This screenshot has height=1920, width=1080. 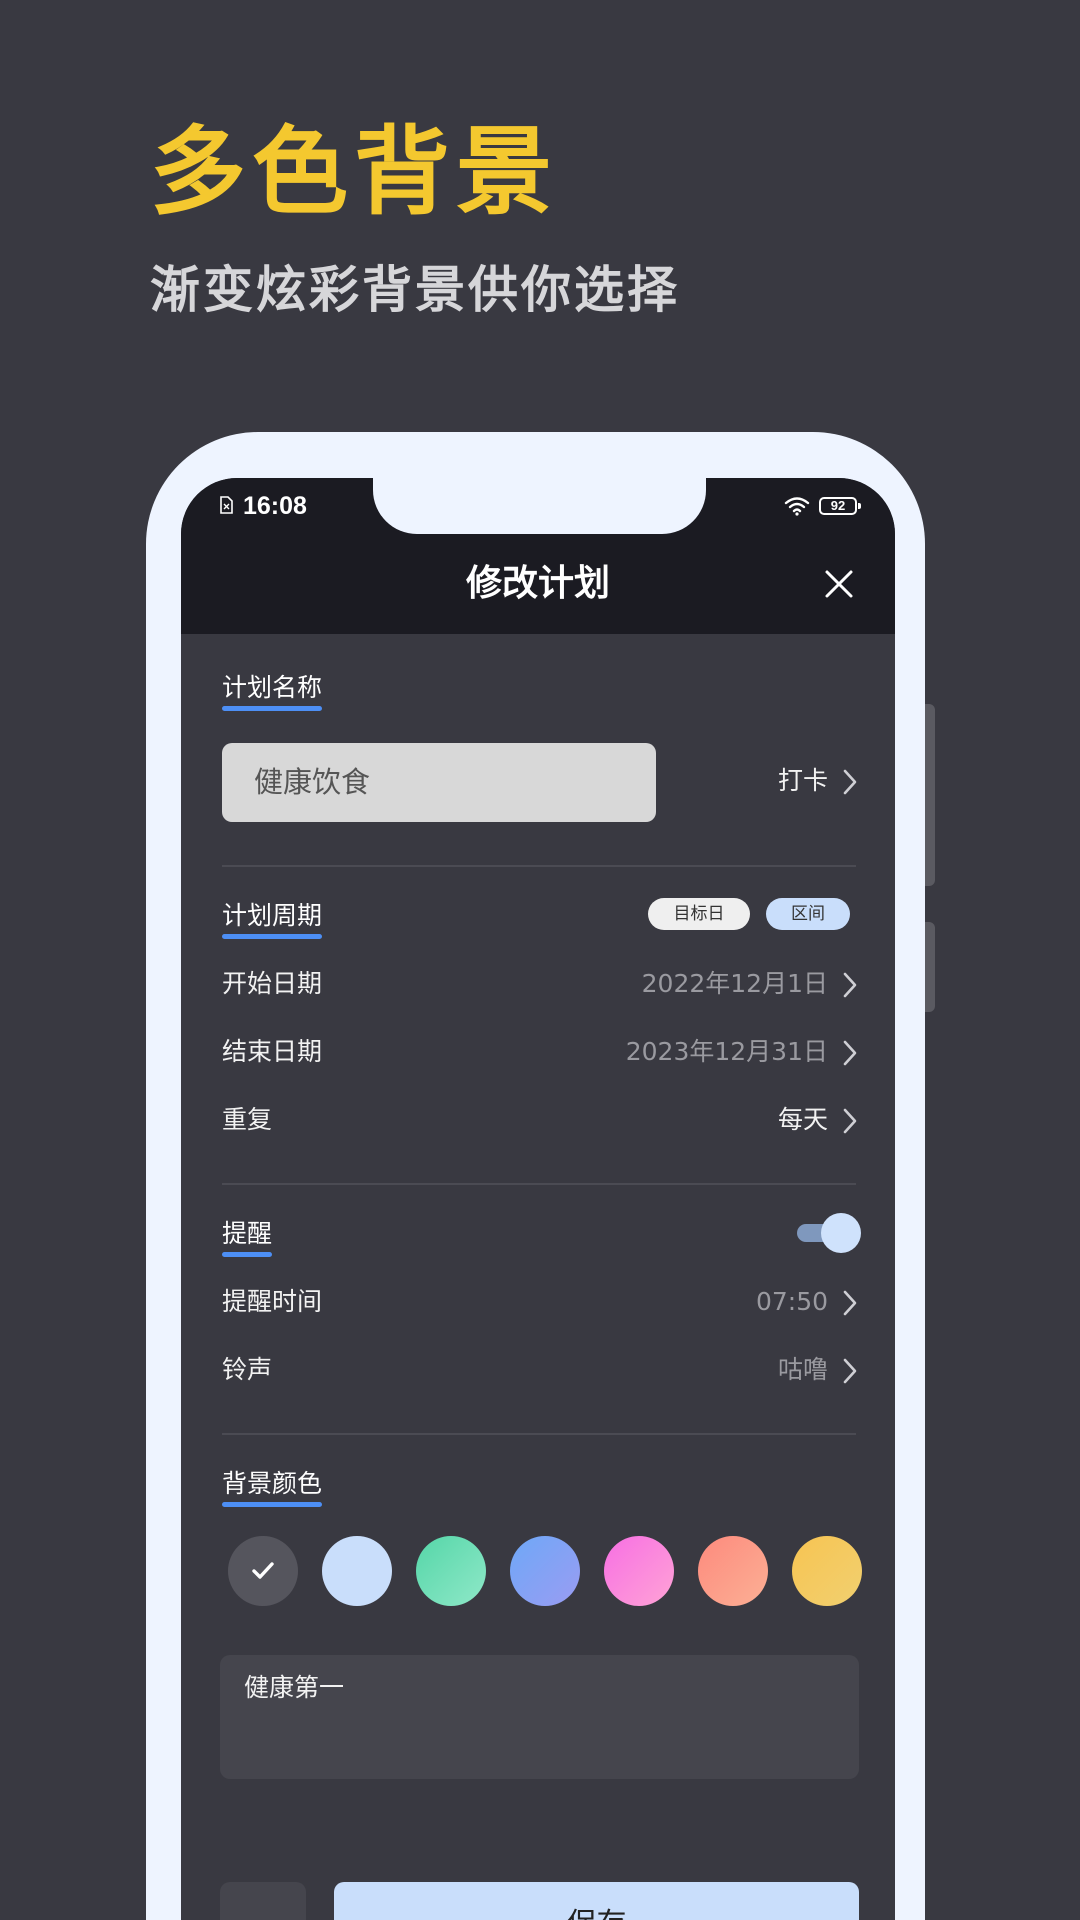 I want to click on reminder-toggle, so click(x=829, y=1233).